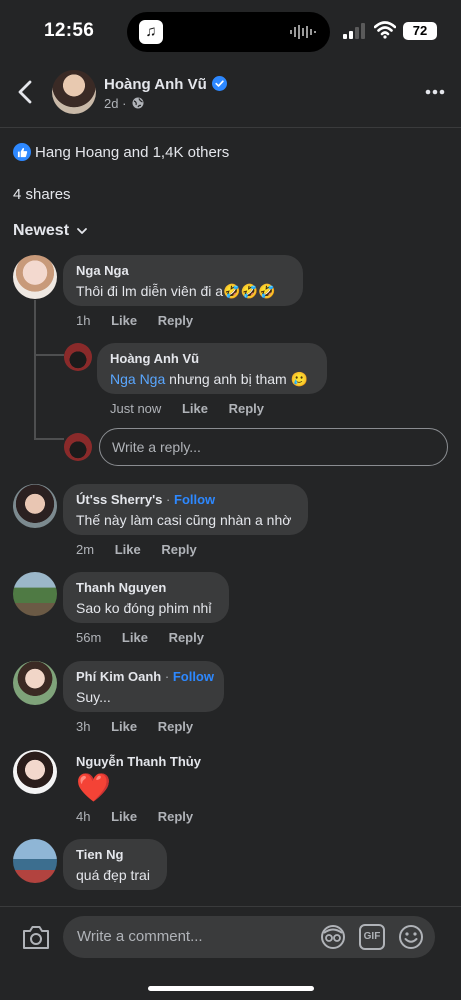 This screenshot has height=1000, width=461. I want to click on comment-time: 56m, so click(89, 637).